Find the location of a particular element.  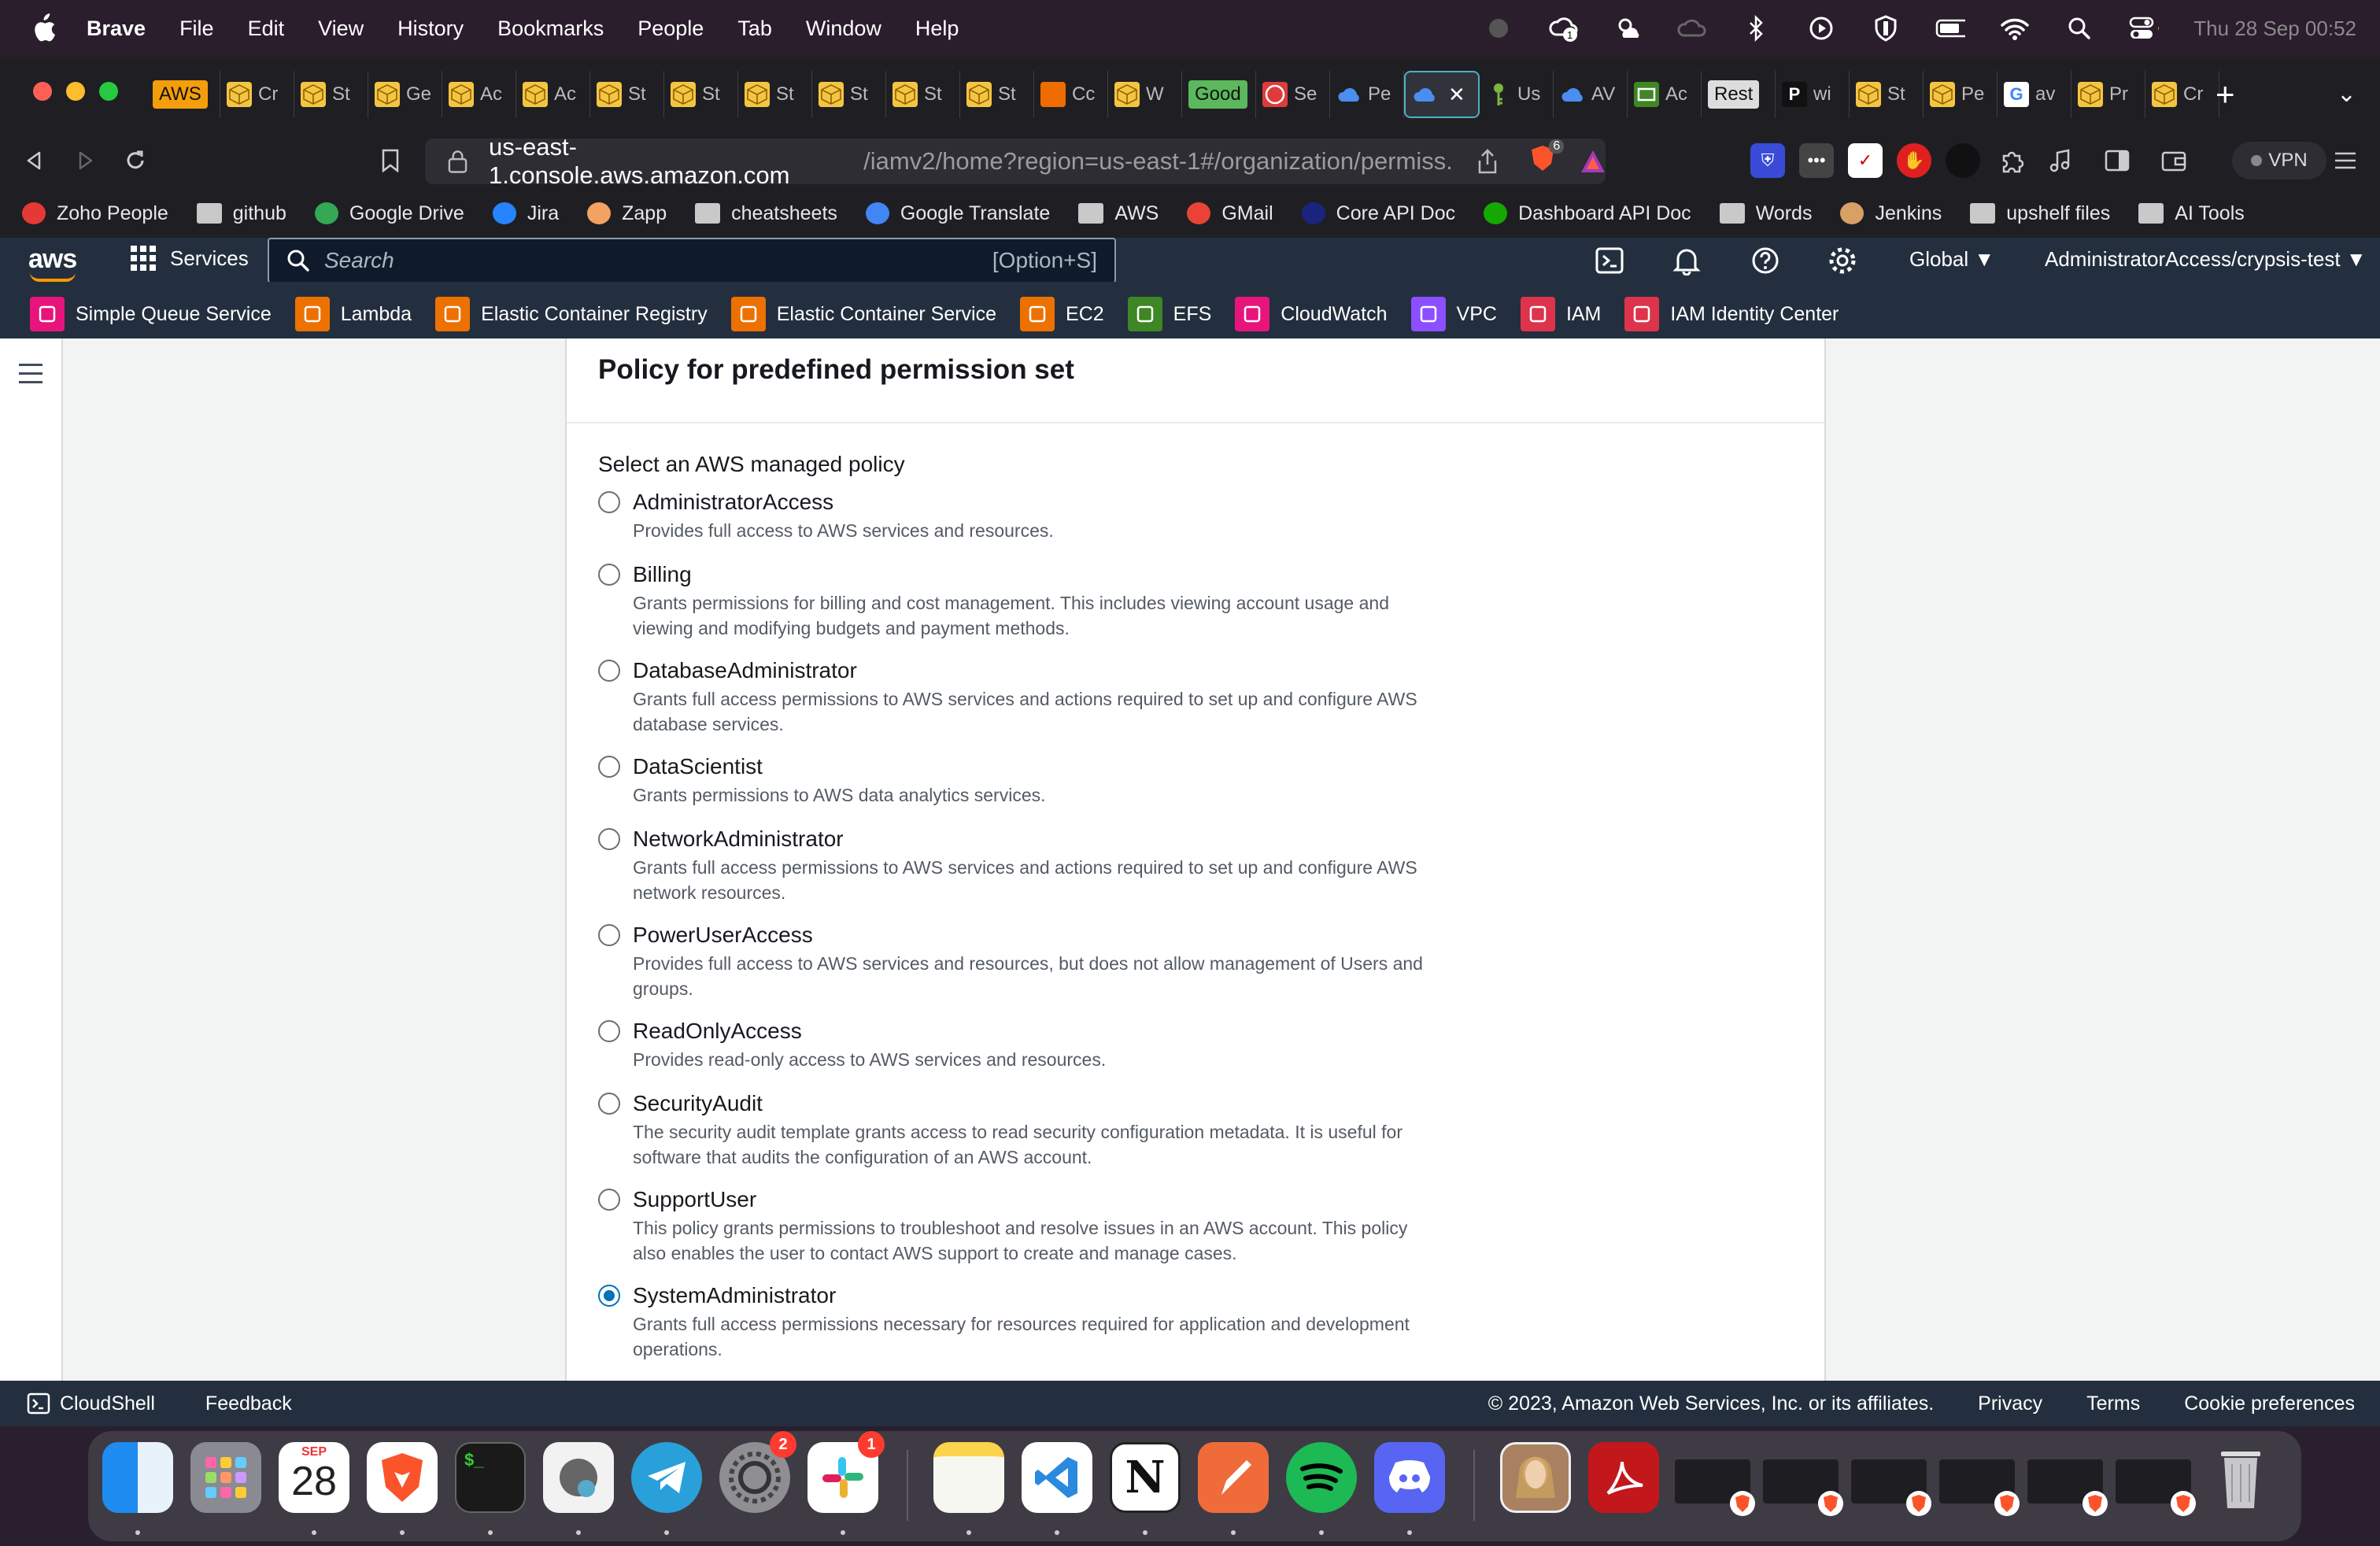

notification-cloud-icon: 1 is located at coordinates (1563, 28).